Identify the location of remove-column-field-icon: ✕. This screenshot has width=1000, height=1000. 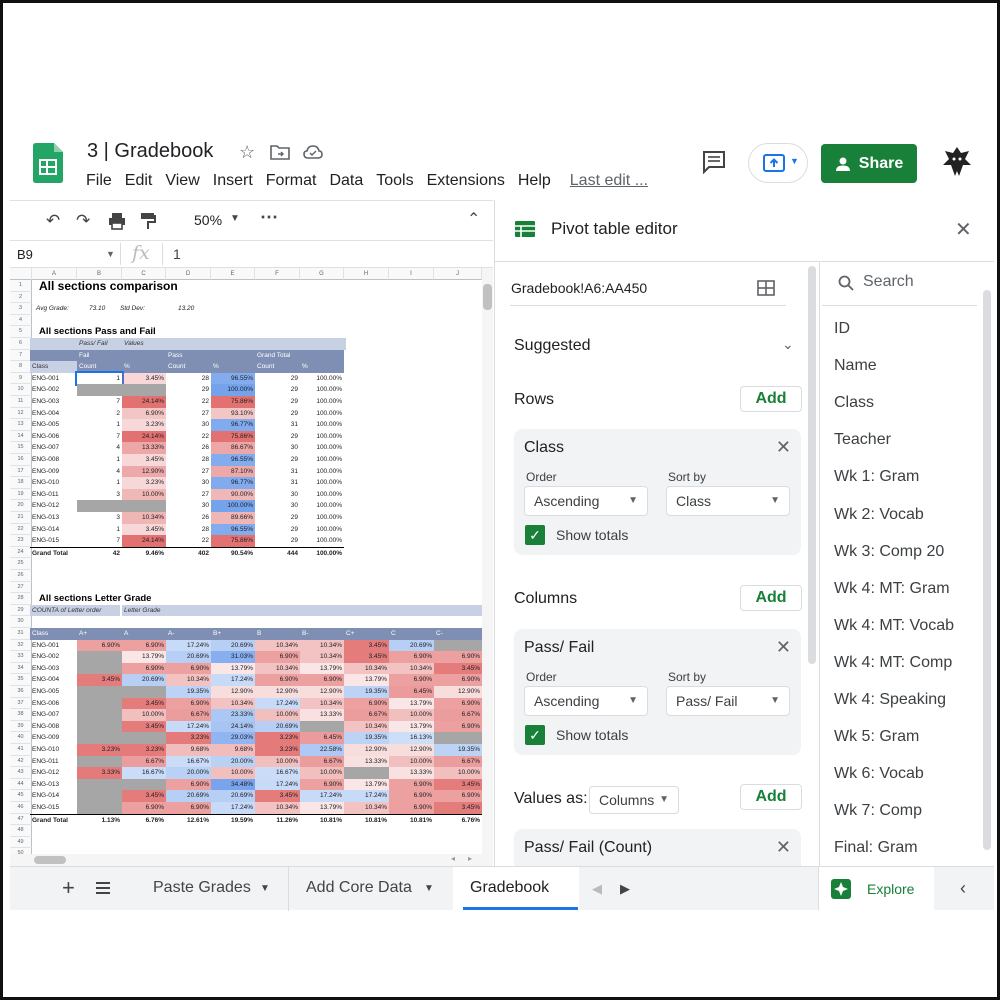
(783, 647).